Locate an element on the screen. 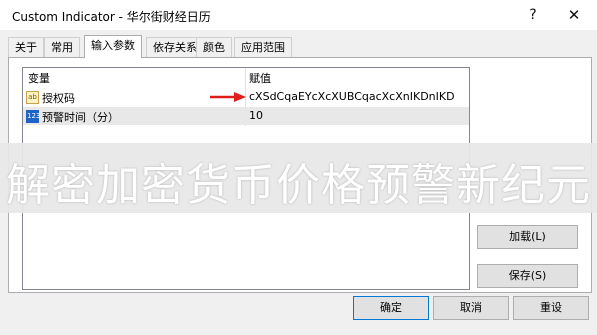  grid-header: 变量 赋值 is located at coordinates (246, 77).